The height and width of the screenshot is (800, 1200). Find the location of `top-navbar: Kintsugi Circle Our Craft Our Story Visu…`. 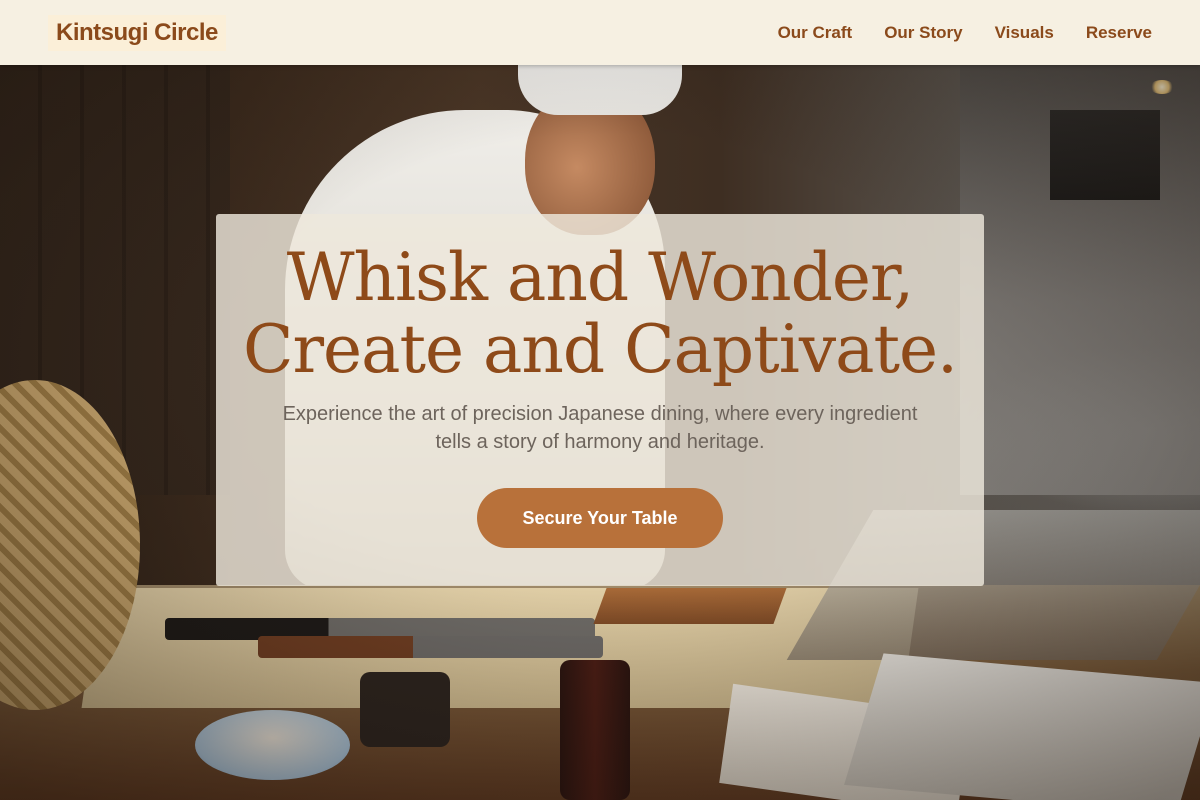

top-navbar: Kintsugi Circle Our Craft Our Story Visu… is located at coordinates (600, 32).